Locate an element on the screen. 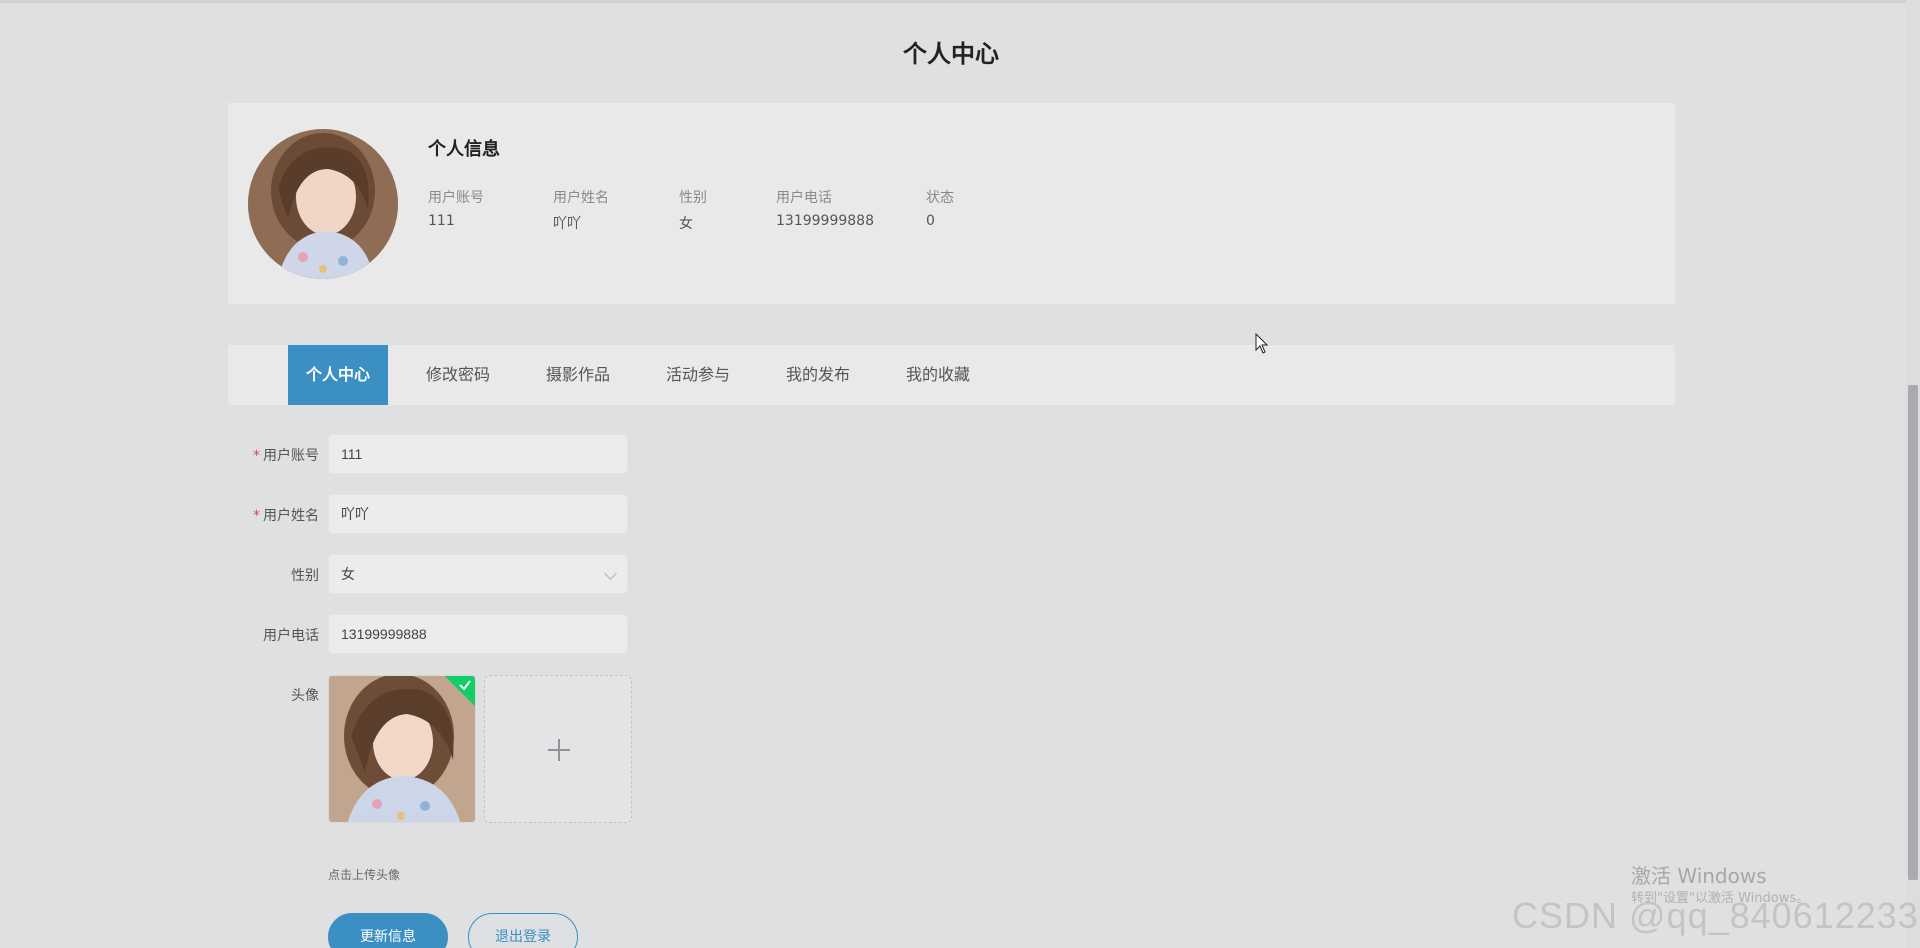 Image resolution: width=1920 pixels, height=948 pixels. profile-field-label: 用户账号 is located at coordinates (456, 198).